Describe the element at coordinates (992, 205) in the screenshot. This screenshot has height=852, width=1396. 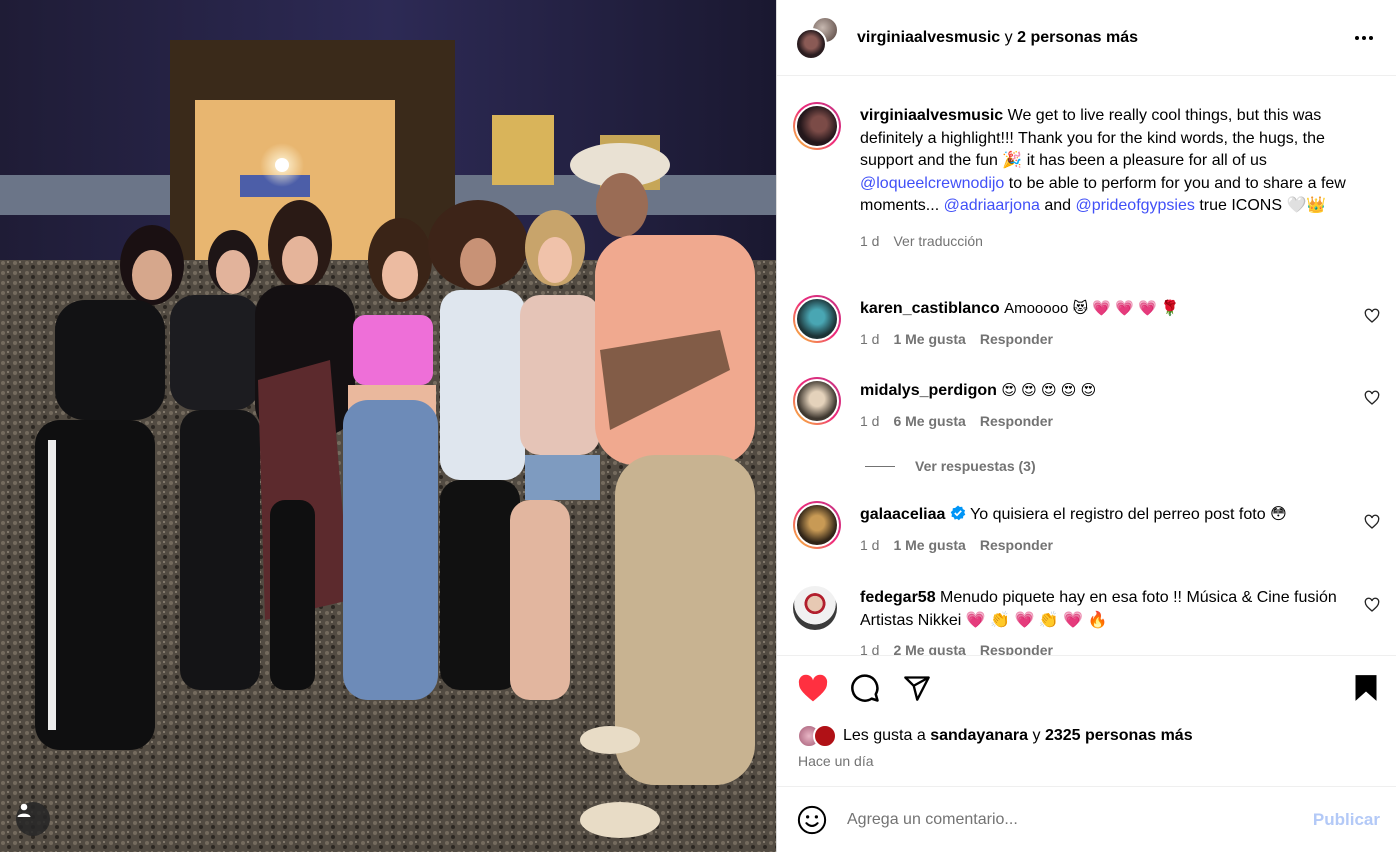
I see `mention-link: @adriaarjona` at that location.